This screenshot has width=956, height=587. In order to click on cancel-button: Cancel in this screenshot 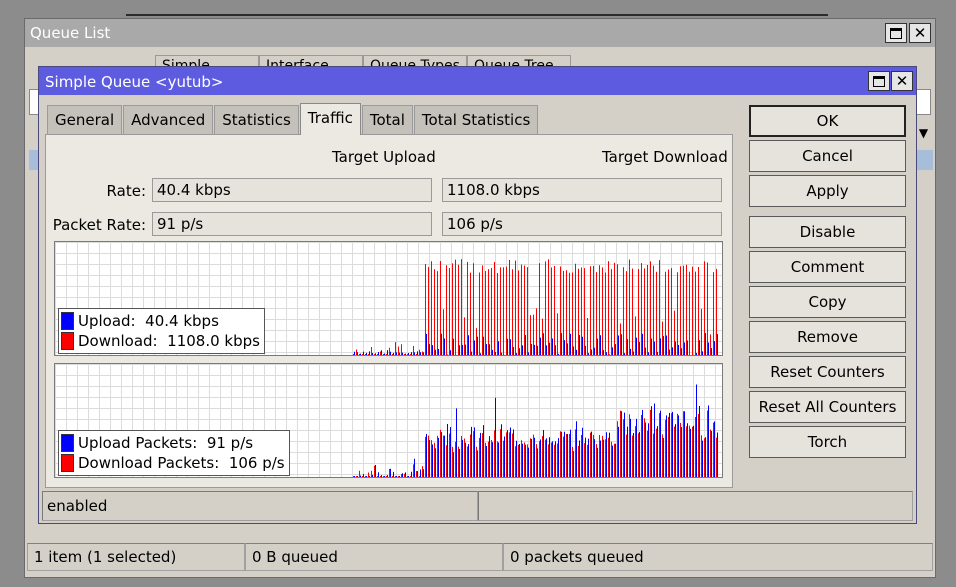, I will do `click(827, 156)`.